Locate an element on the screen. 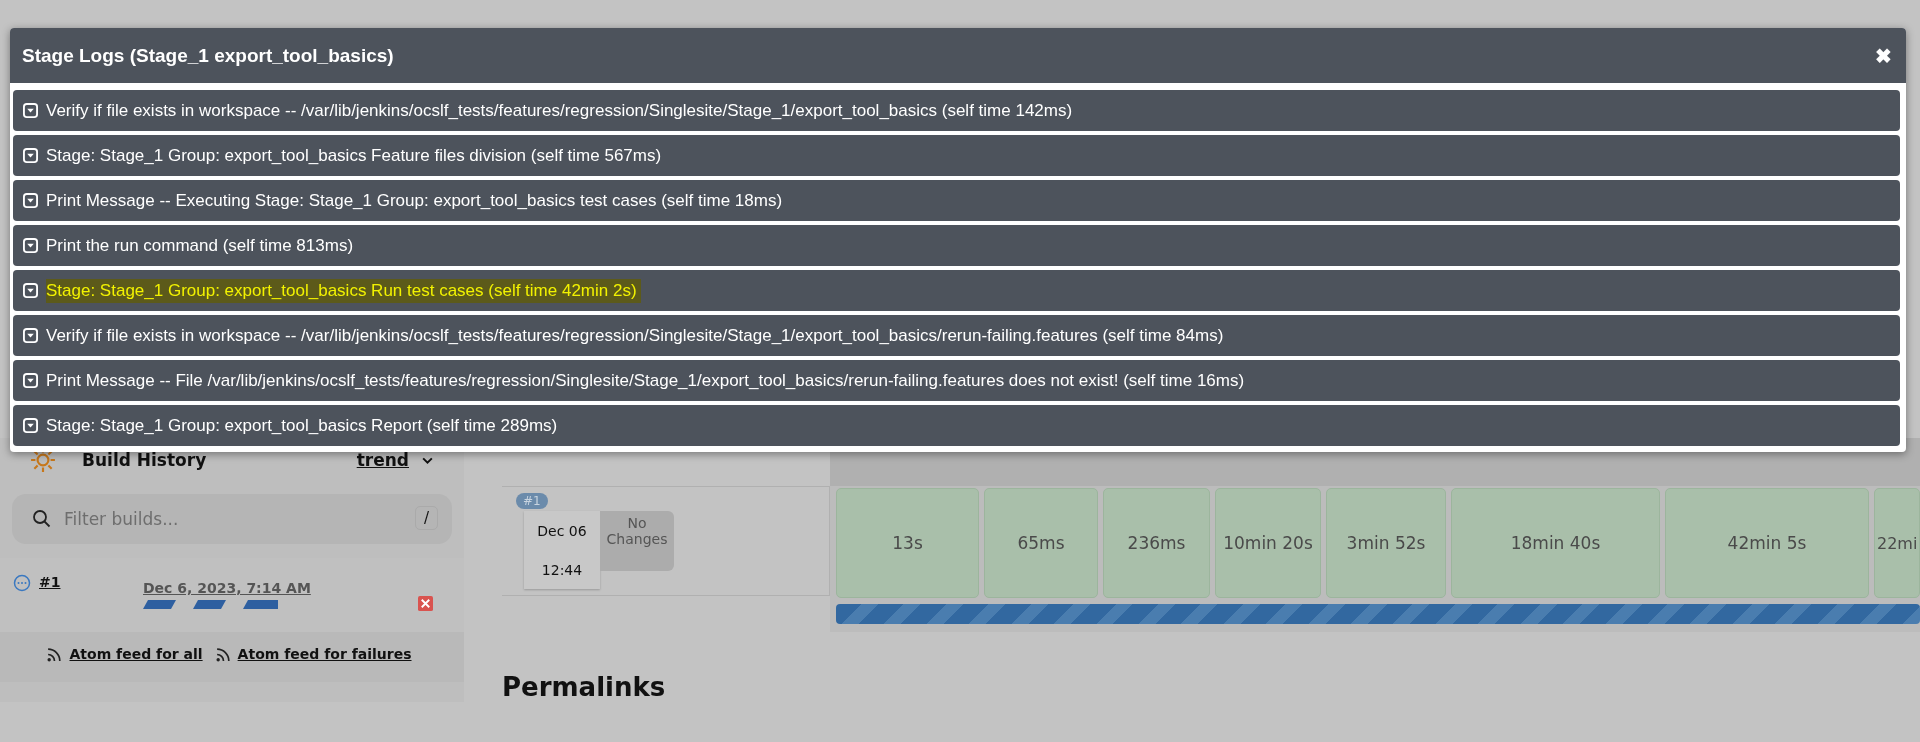 The width and height of the screenshot is (1920, 742). stage-duration-cell: 236ms is located at coordinates (1156, 543).